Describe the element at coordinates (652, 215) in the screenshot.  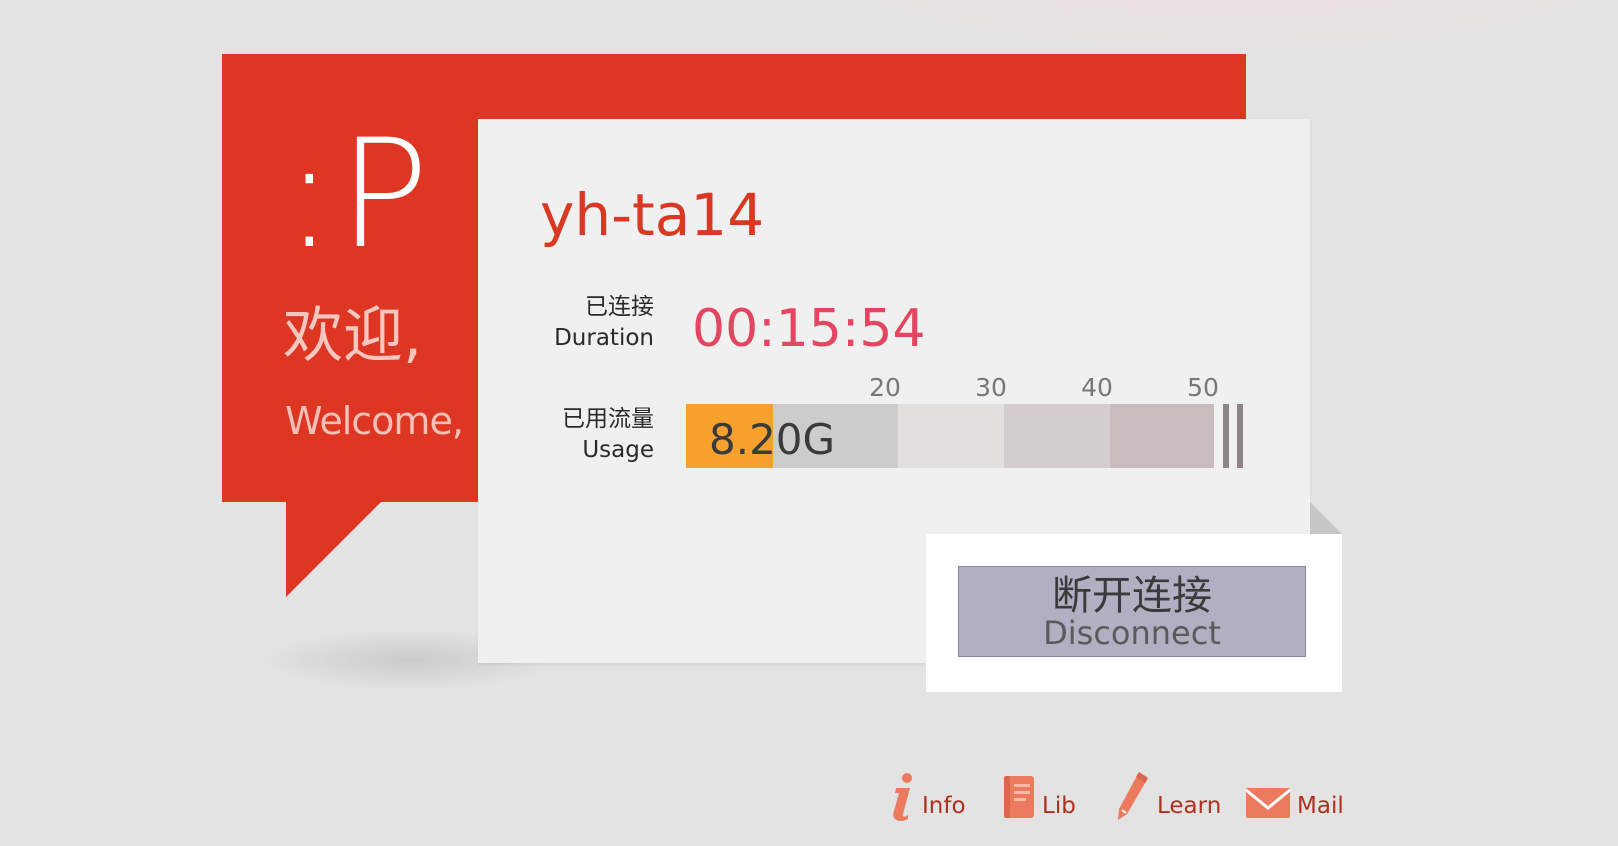
I see `username: yh-ta14` at that location.